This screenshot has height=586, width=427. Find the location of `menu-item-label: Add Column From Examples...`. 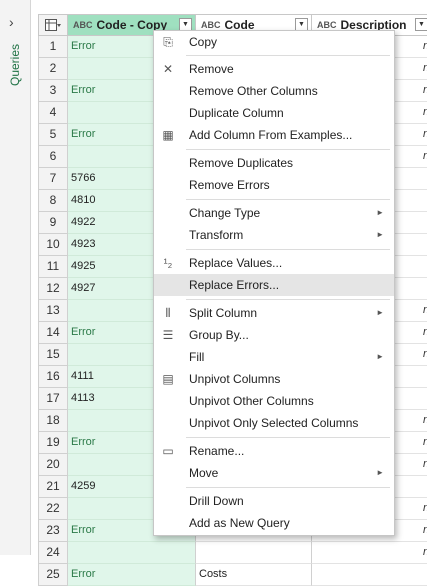

menu-item-label: Add Column From Examples... is located at coordinates (271, 135).